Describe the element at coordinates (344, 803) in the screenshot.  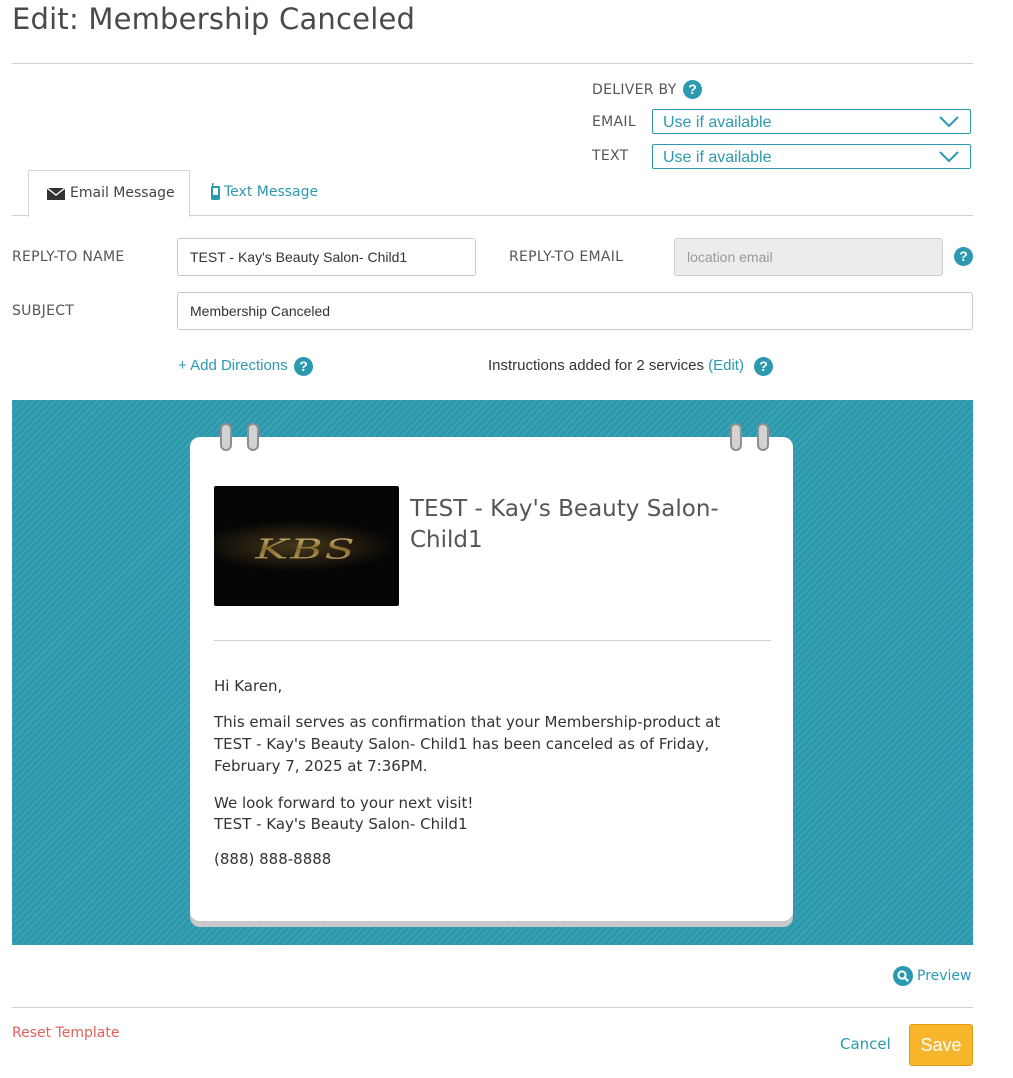
I see `email-closing-line: We look forward to your next visit!` at that location.